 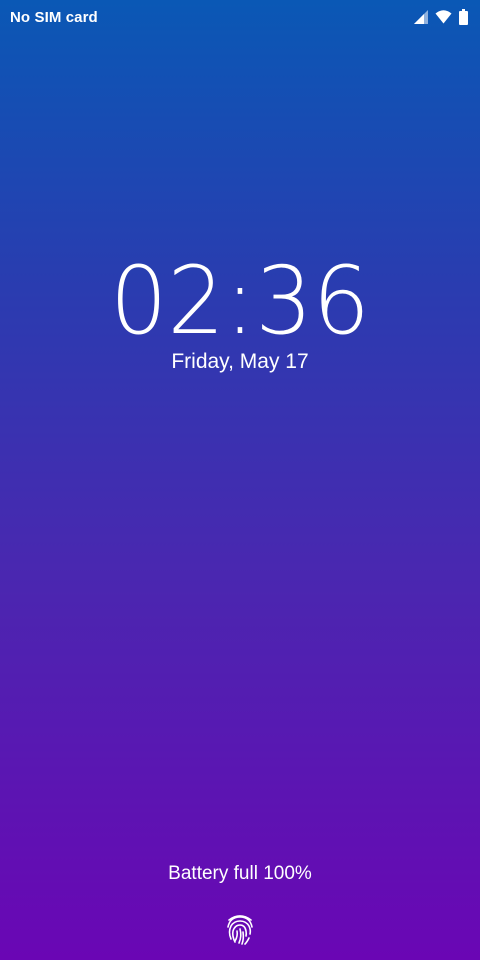 I want to click on signal-icon, so click(x=421, y=17).